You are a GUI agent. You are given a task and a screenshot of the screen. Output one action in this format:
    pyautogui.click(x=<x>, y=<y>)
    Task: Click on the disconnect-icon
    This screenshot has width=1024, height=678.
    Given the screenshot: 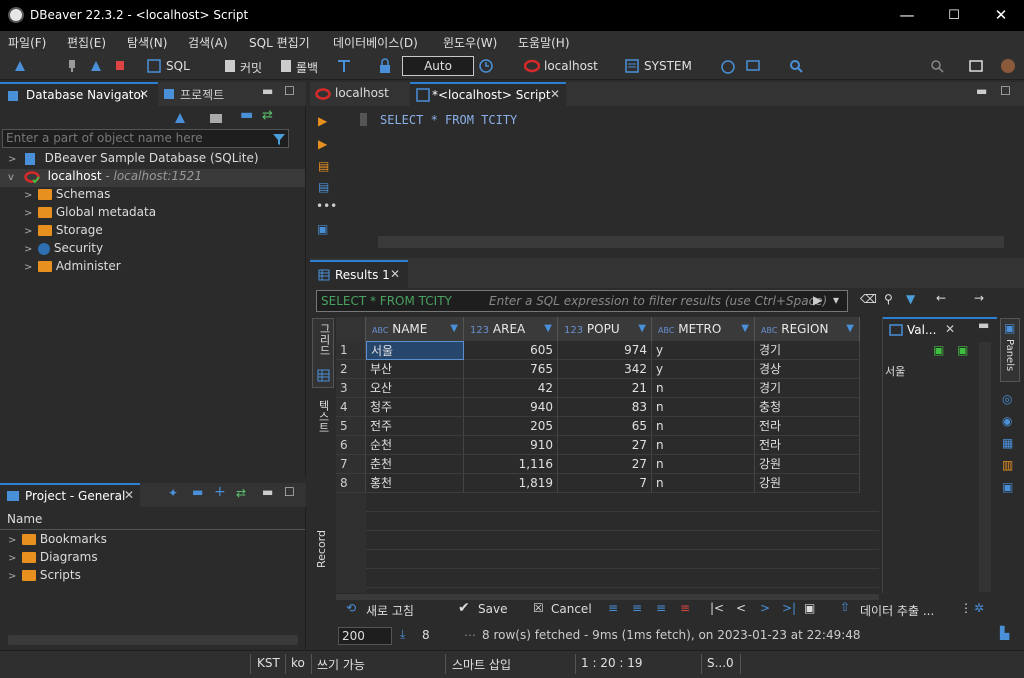 What is the action you would take?
    pyautogui.click(x=96, y=66)
    